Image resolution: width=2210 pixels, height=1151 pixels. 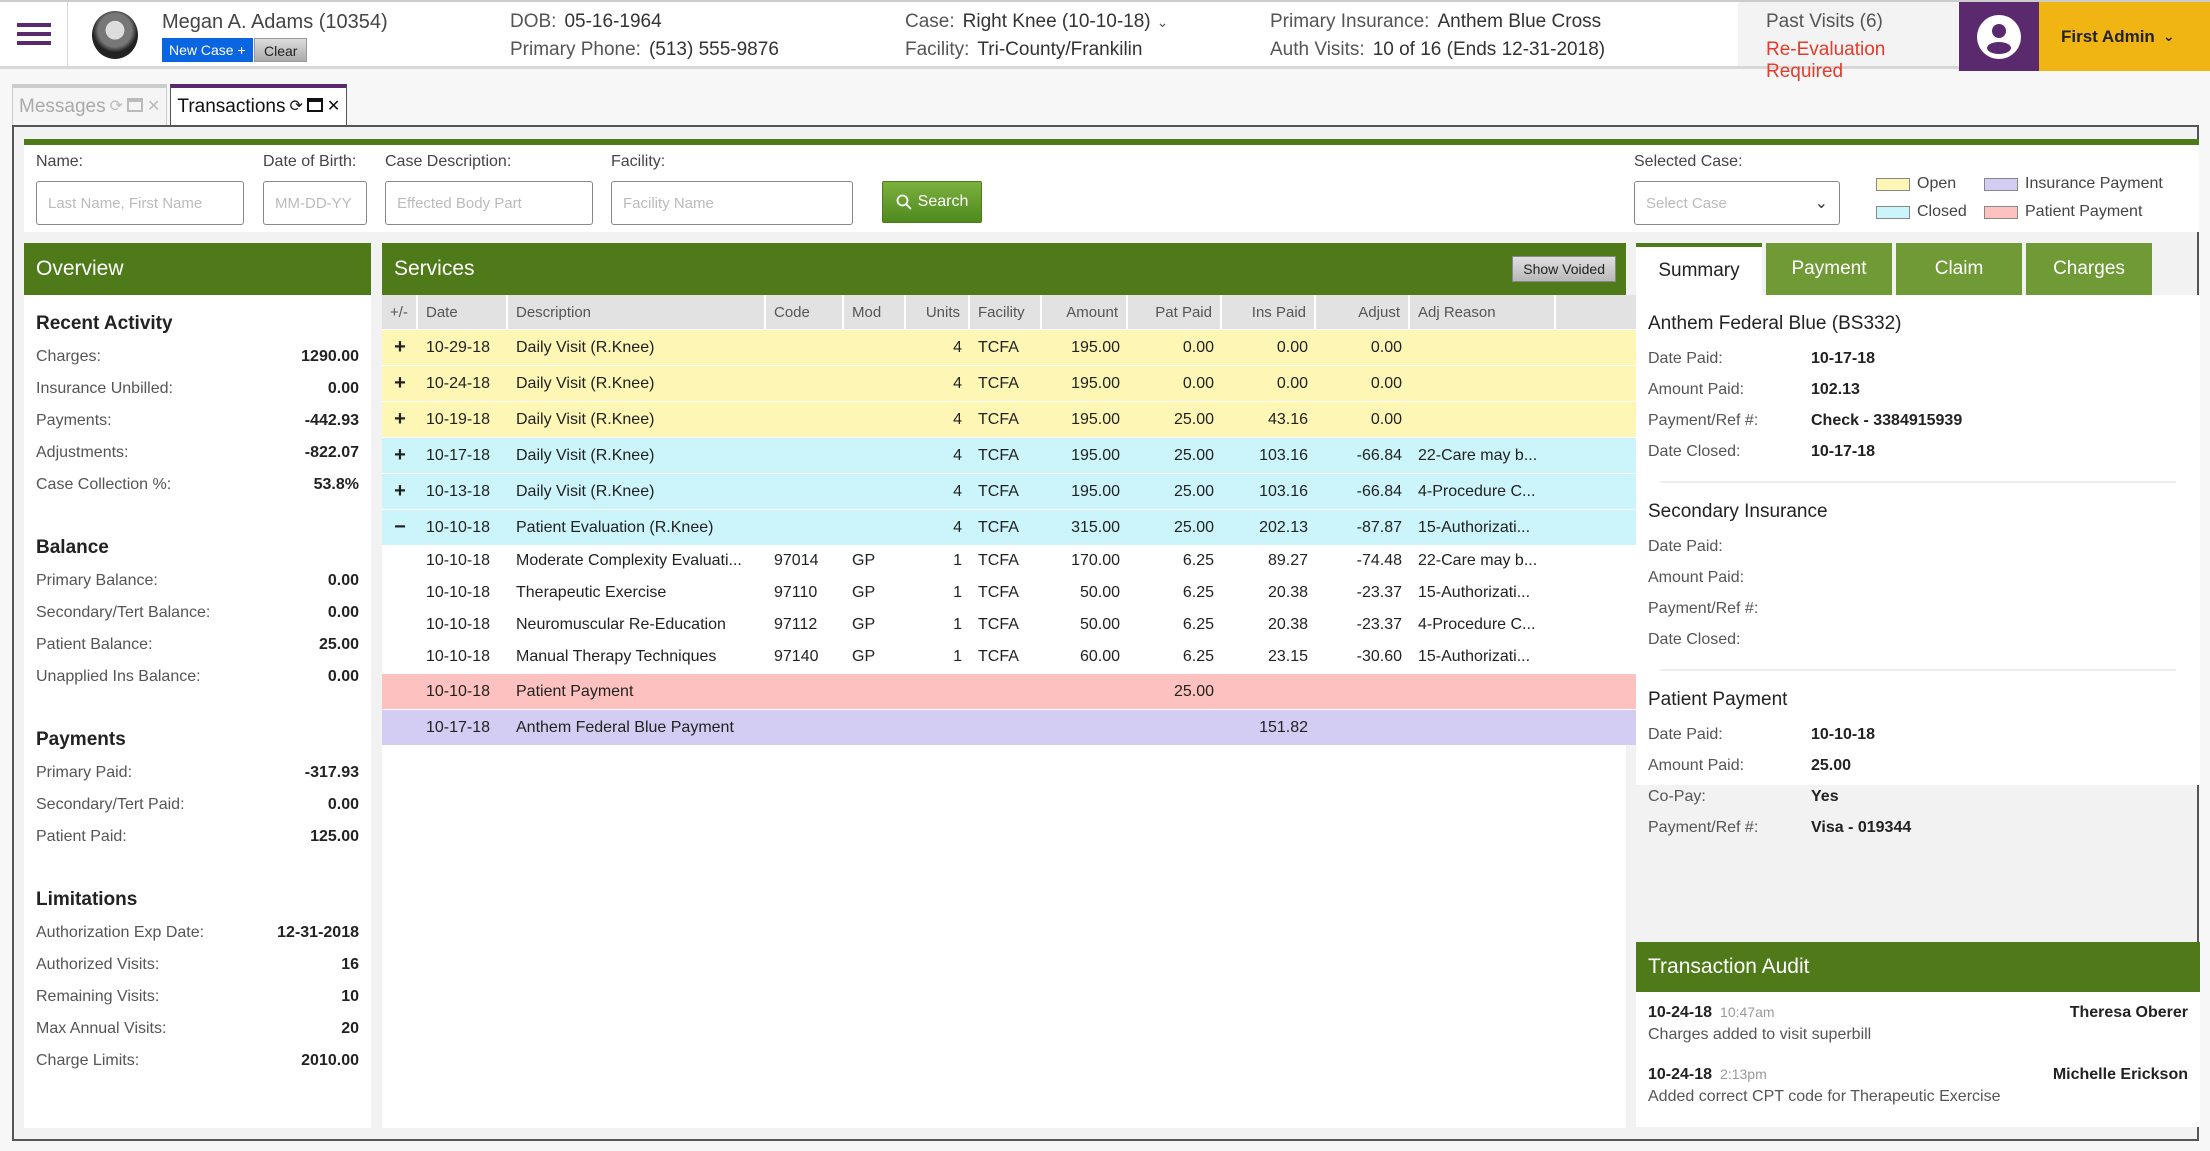 What do you see at coordinates (805, 312) in the screenshot?
I see `column-header: Code` at bounding box center [805, 312].